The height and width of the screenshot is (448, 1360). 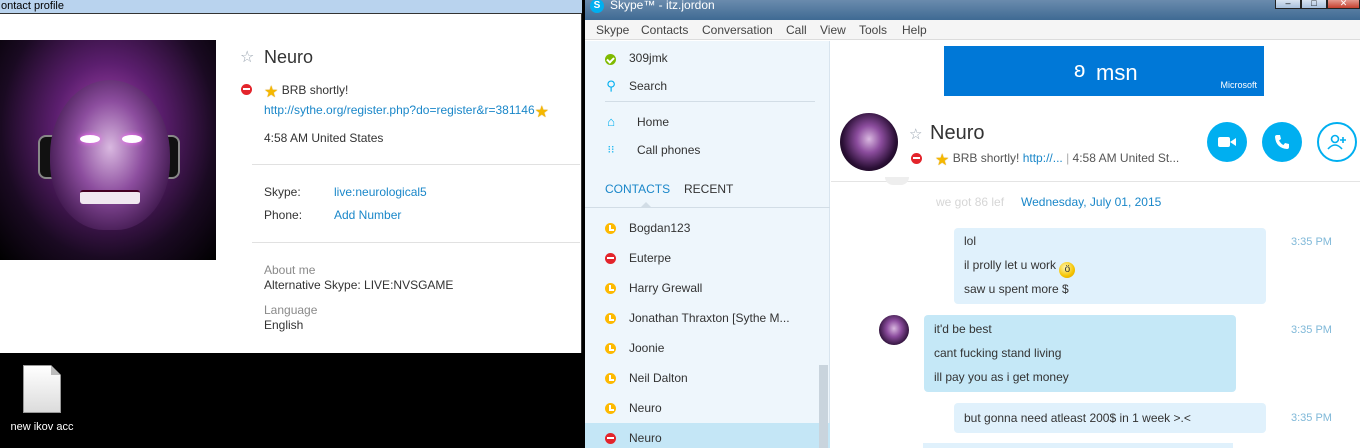 What do you see at coordinates (646, 205) in the screenshot?
I see `active-tab-indicator` at bounding box center [646, 205].